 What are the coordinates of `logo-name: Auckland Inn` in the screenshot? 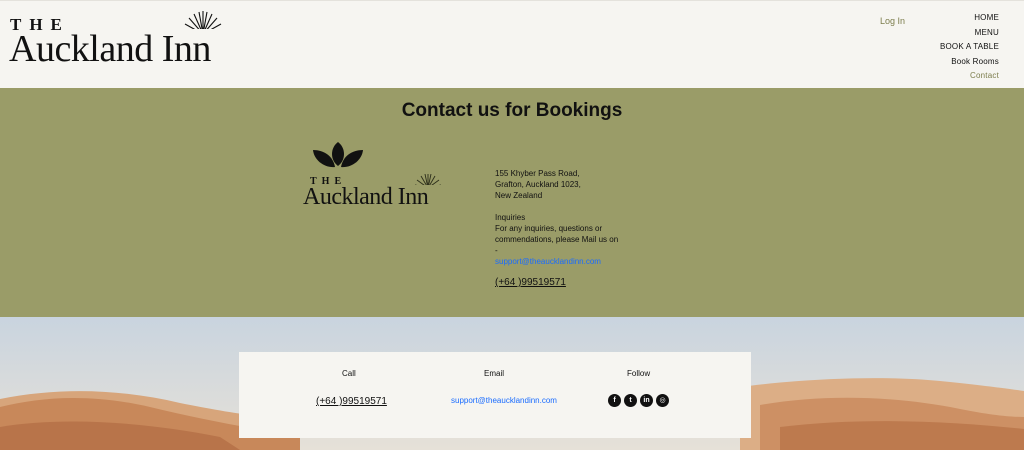 It's located at (110, 49).